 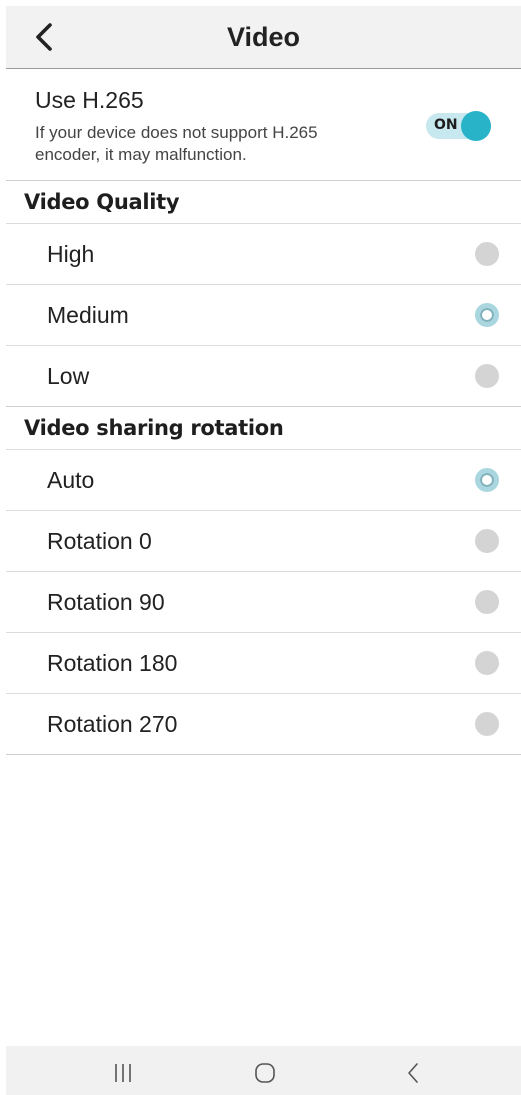 I want to click on option-label: Rotation 0, so click(x=99, y=540).